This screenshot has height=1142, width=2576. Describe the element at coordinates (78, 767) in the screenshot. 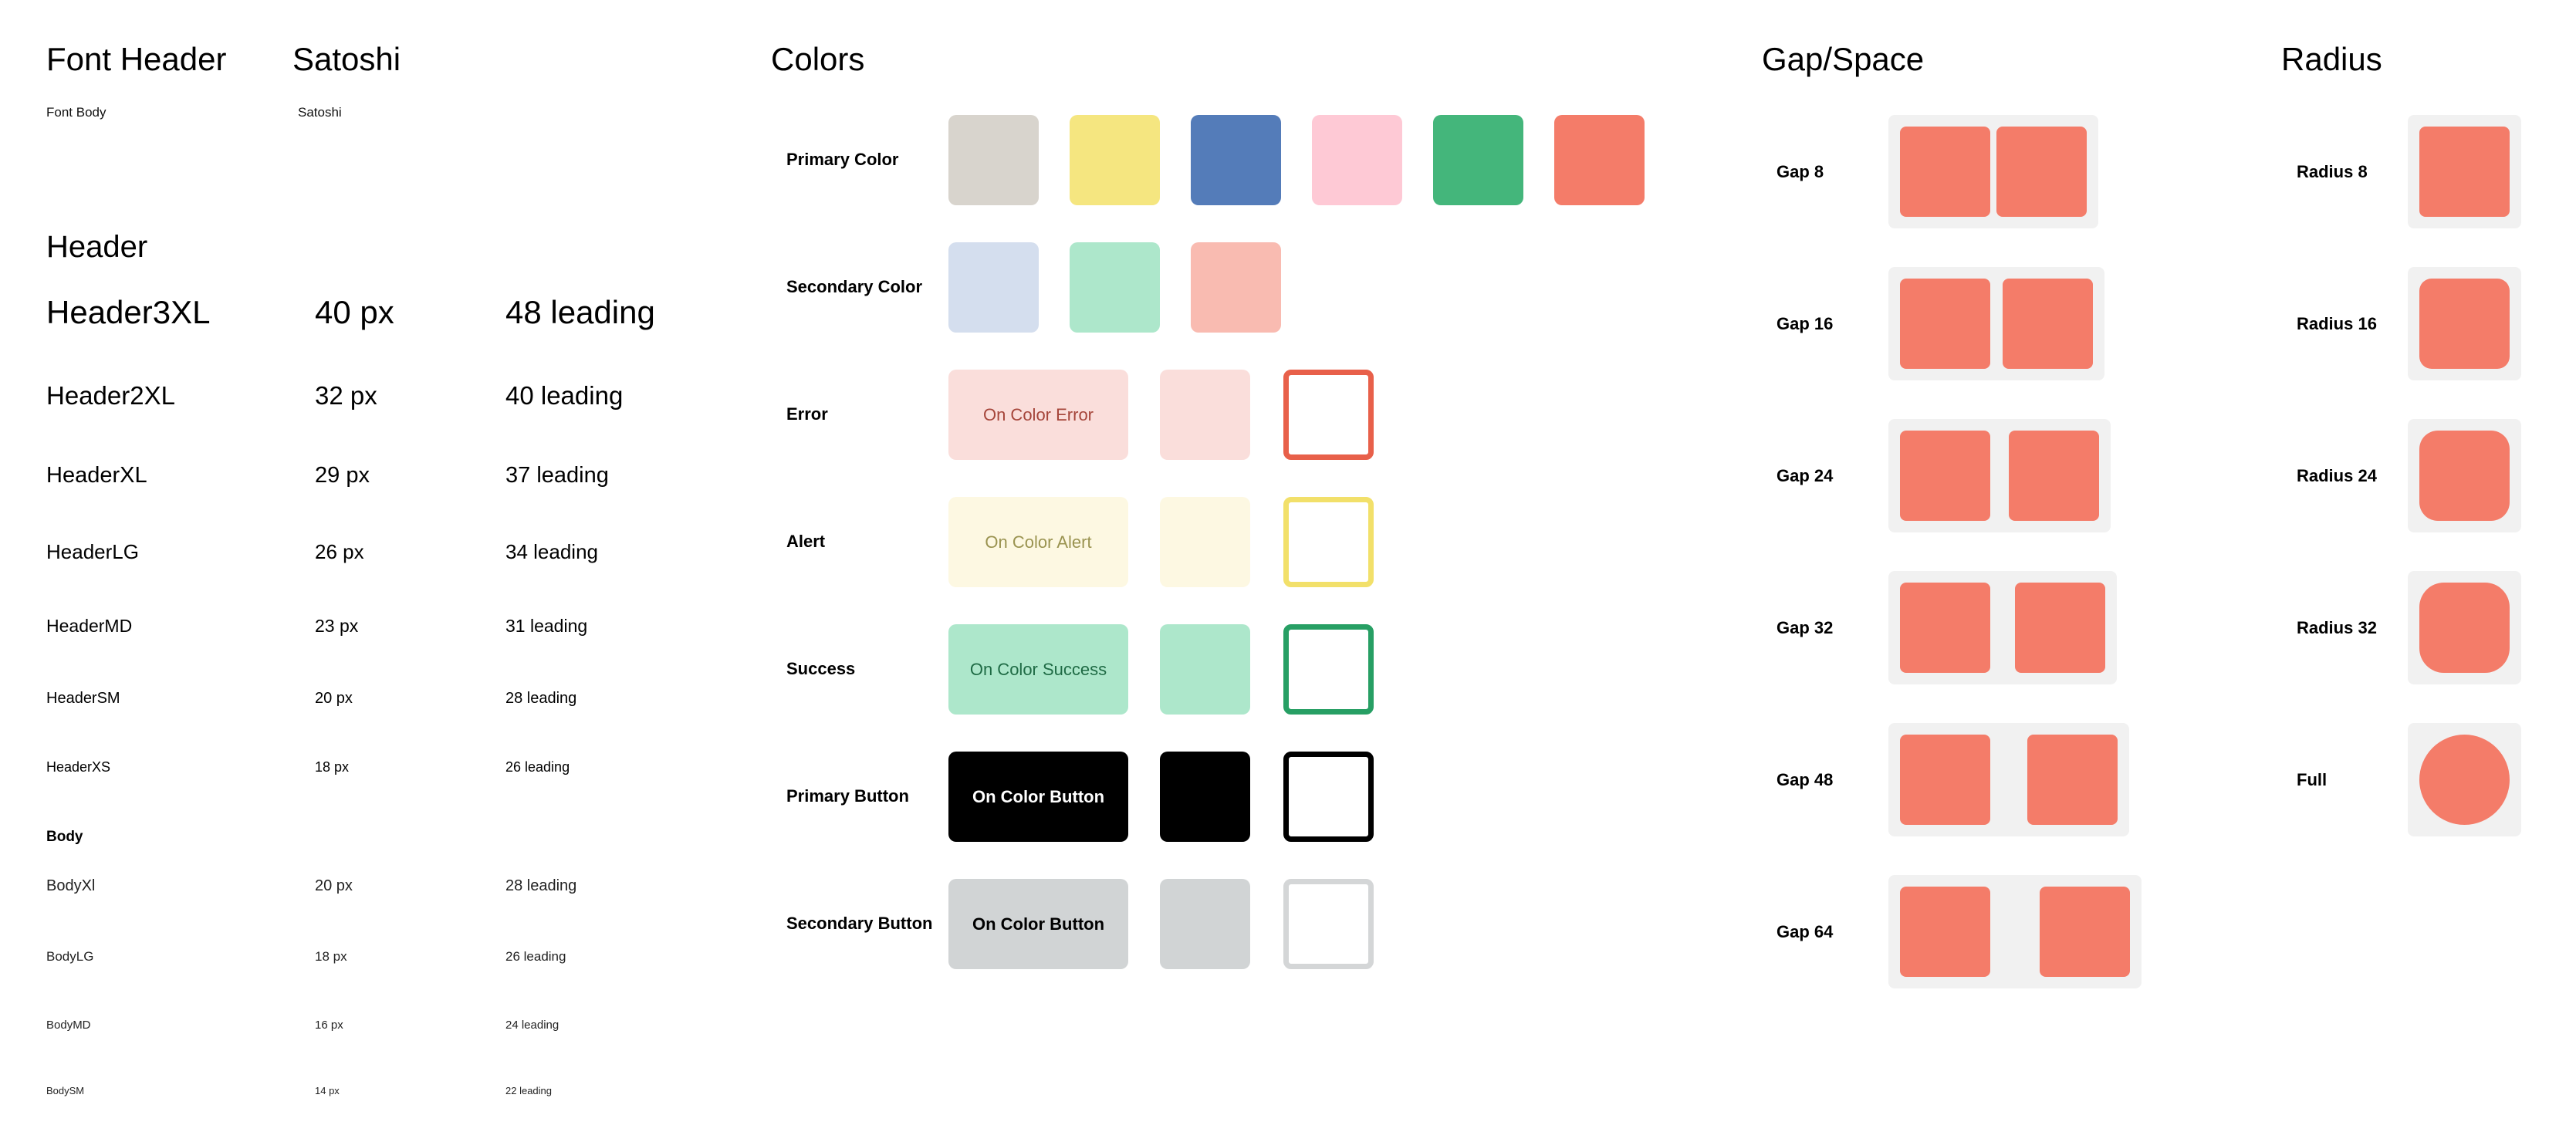

I see `header-style-name: HeaderXS` at that location.